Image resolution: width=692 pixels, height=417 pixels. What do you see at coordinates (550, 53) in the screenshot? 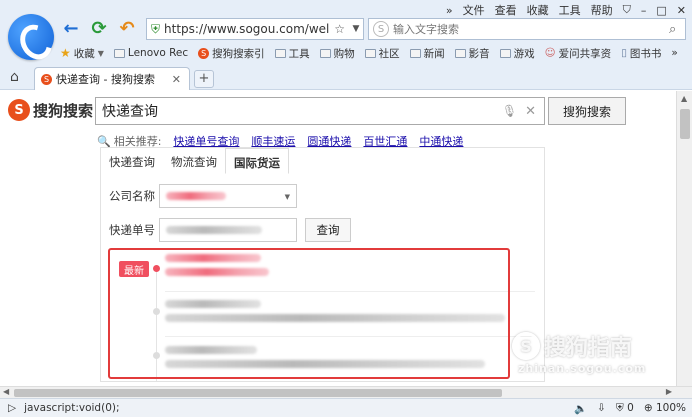
I see `user-icon: ☺` at bounding box center [550, 53].